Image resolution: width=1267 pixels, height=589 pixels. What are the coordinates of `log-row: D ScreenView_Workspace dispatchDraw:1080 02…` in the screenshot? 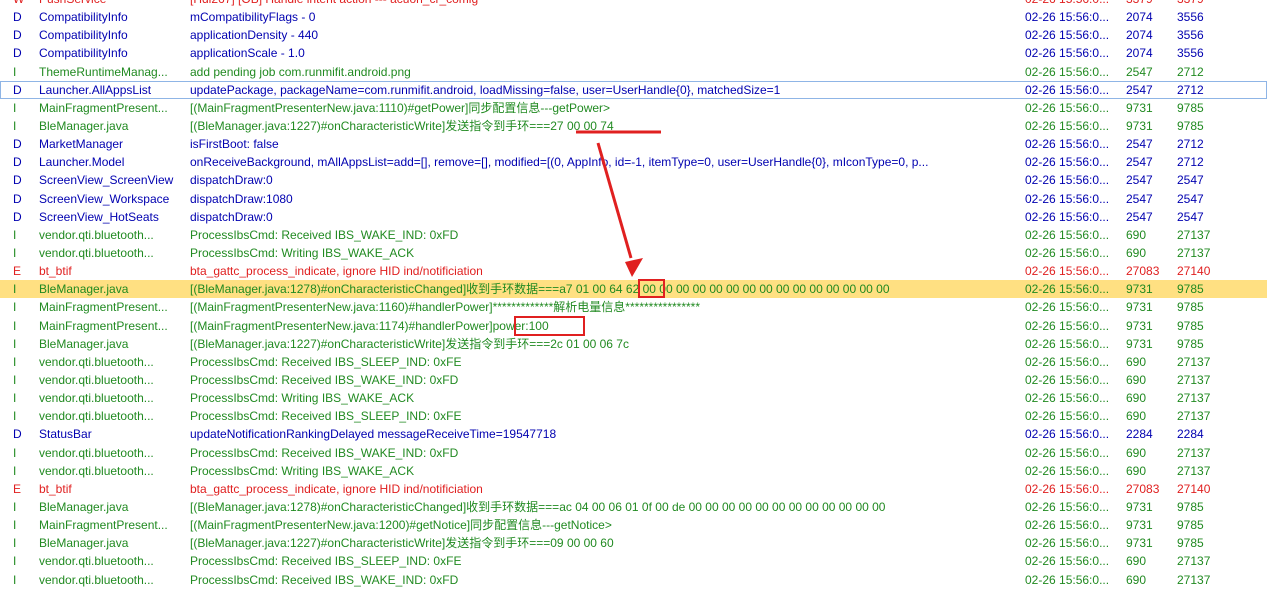 It's located at (633, 199).